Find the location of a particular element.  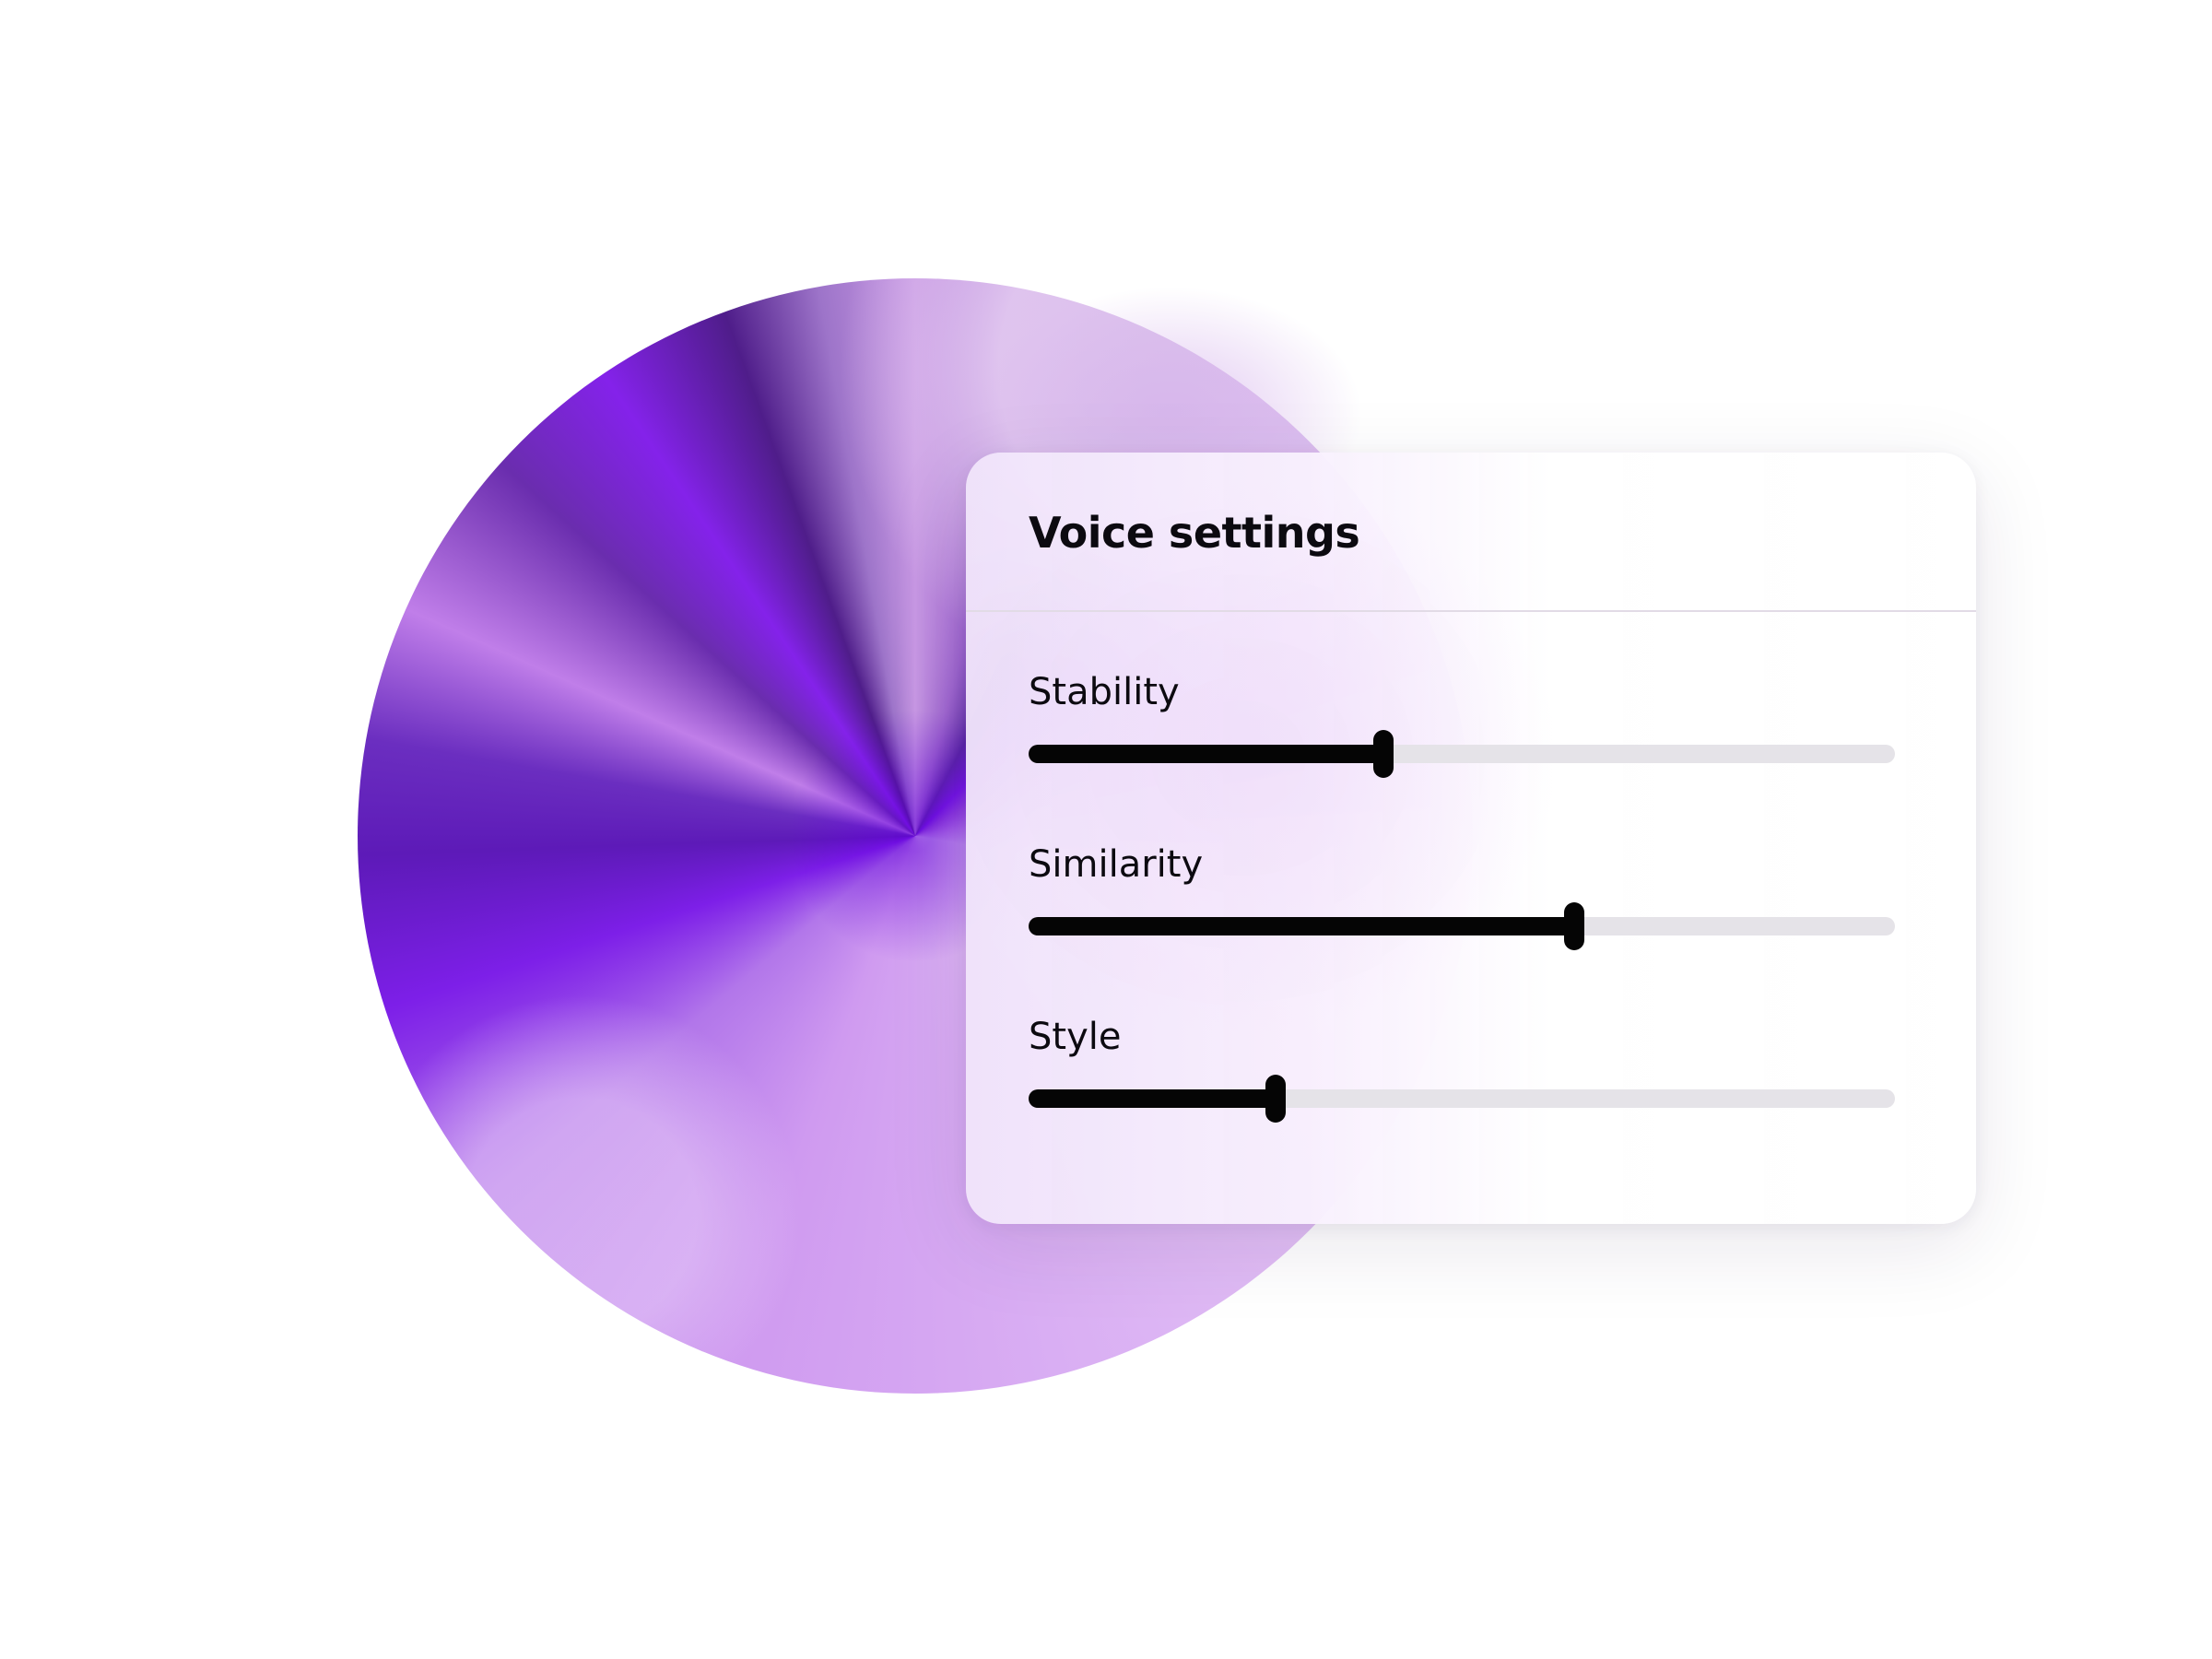

similarity-slider-thumb is located at coordinates (1574, 926).